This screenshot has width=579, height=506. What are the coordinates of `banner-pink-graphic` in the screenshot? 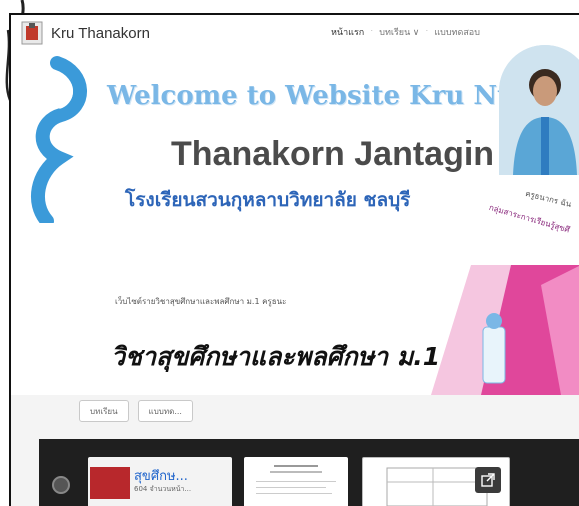 It's located at (505, 330).